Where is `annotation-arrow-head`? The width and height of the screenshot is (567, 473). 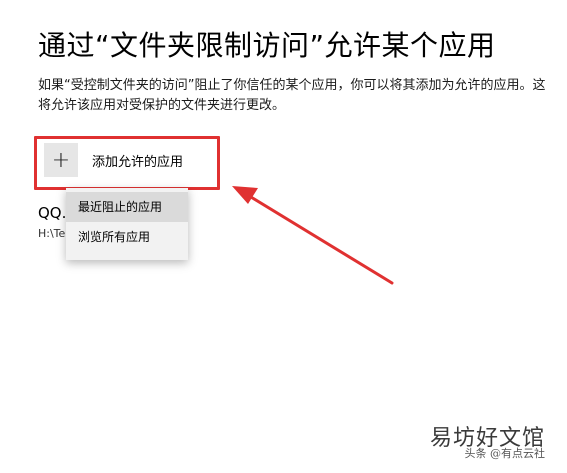
annotation-arrow-head is located at coordinates (245, 195).